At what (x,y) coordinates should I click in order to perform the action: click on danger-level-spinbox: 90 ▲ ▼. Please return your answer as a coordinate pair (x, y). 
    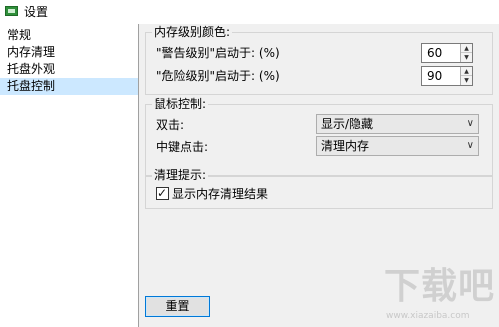
    Looking at the image, I should click on (447, 76).